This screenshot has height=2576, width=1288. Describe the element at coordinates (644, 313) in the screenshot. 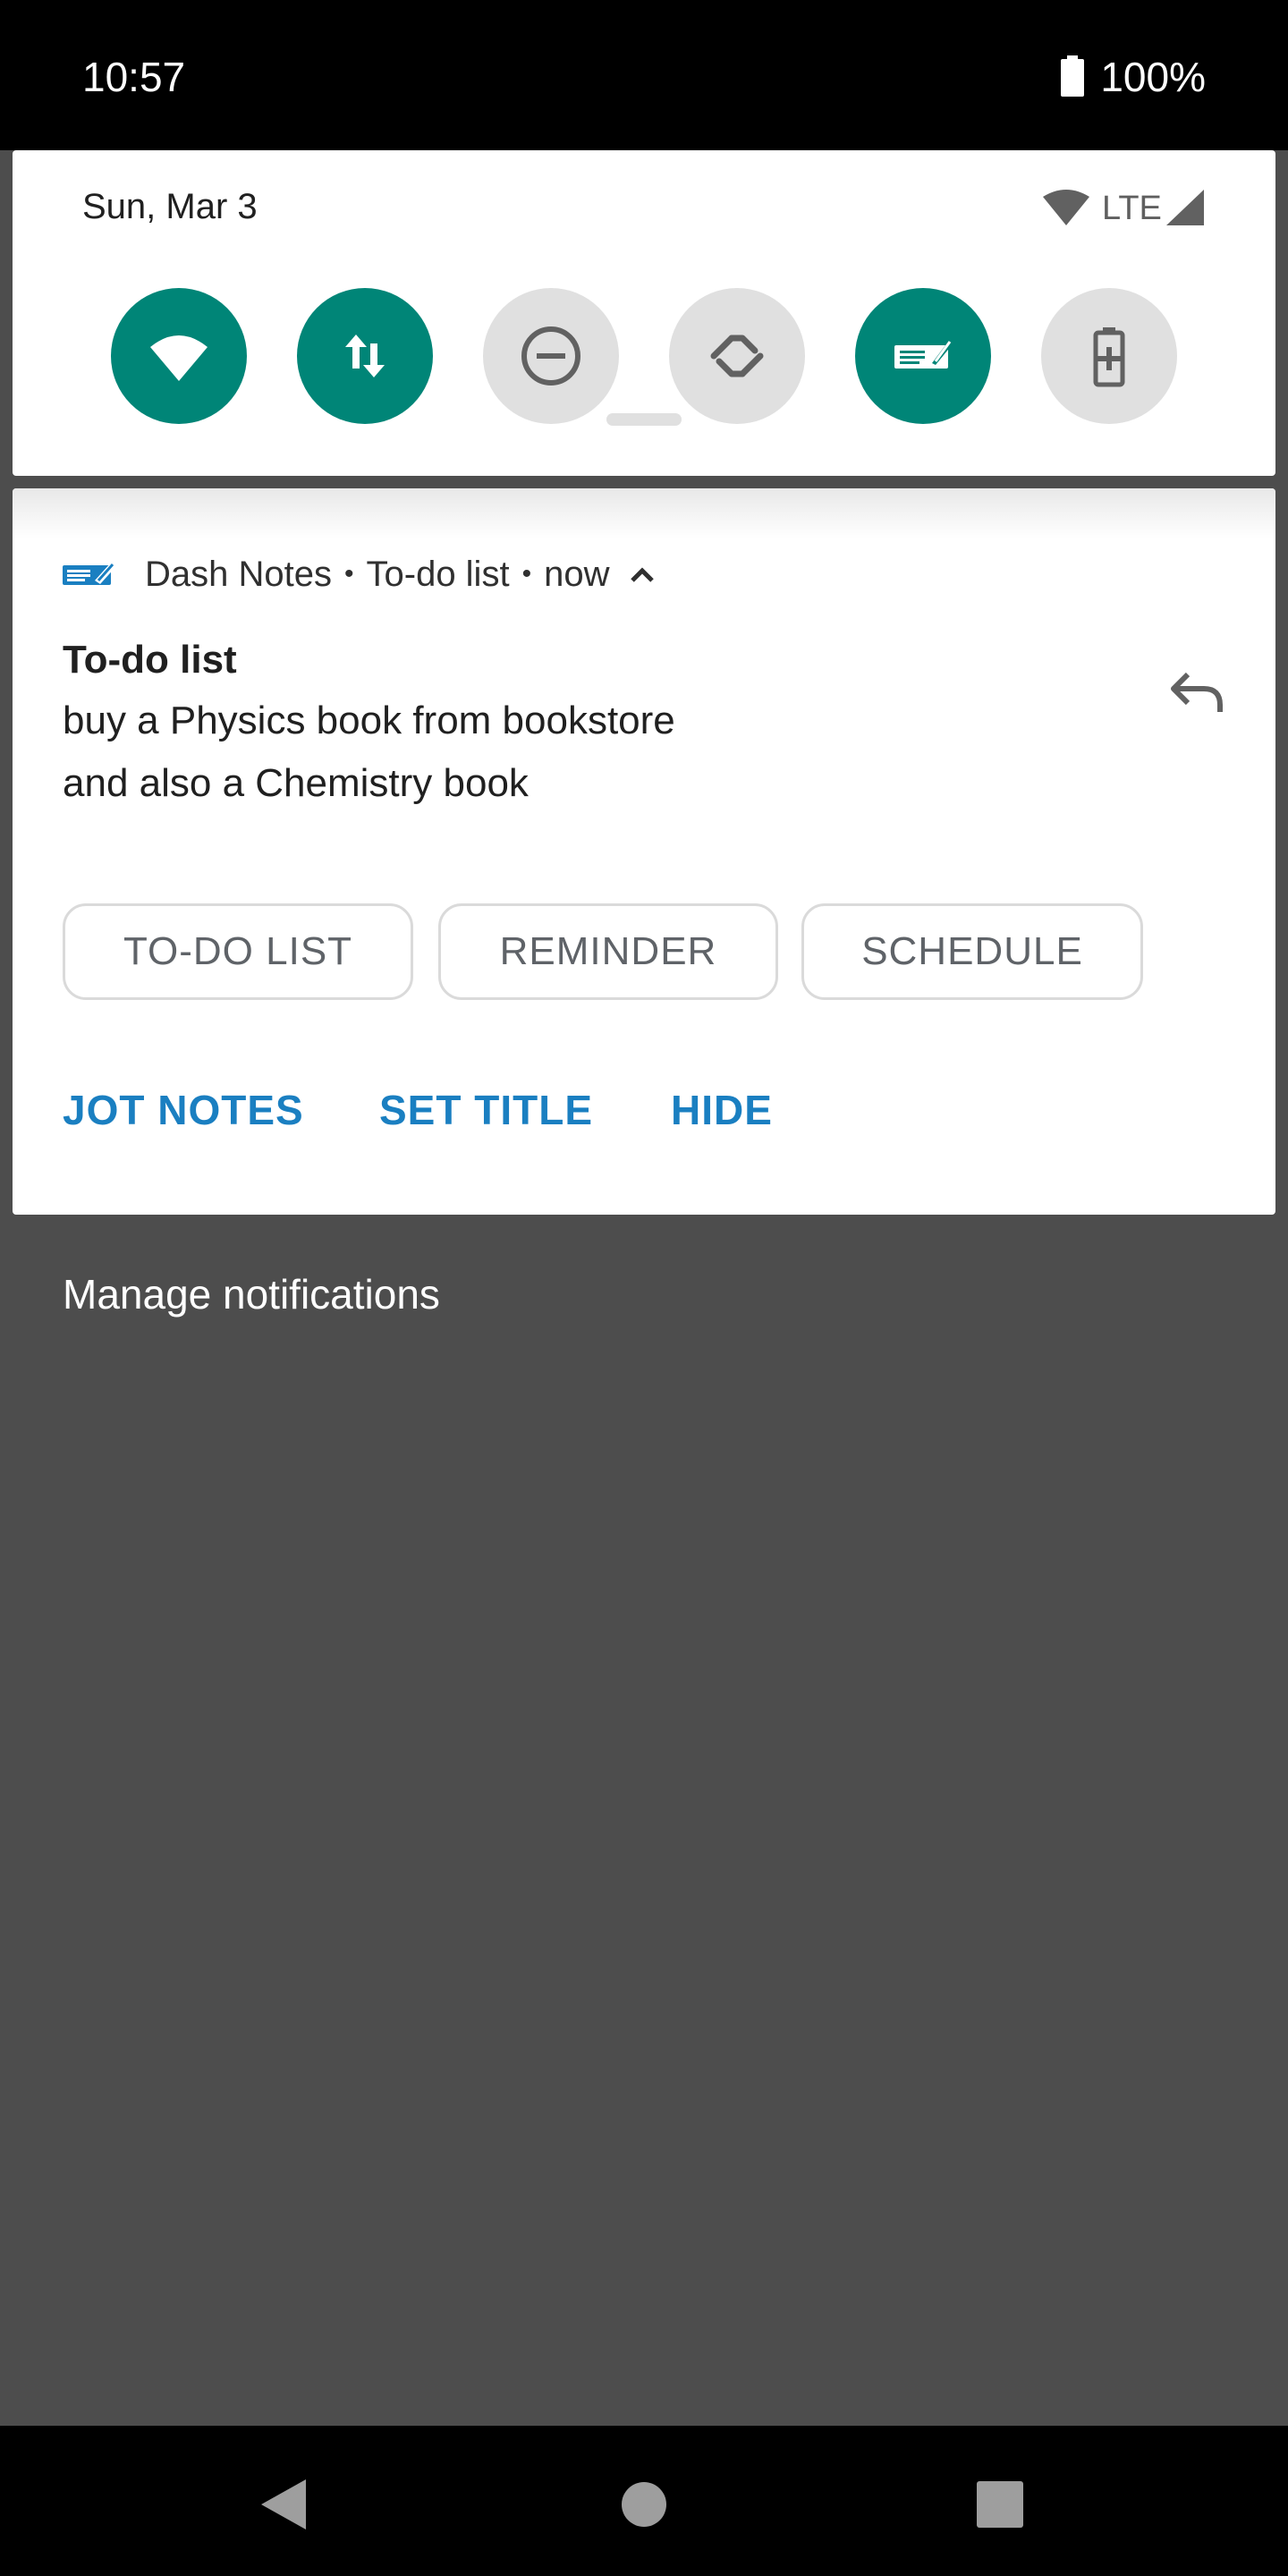

I see `quick-settings-panel: Sun, Mar 3 LTE` at that location.